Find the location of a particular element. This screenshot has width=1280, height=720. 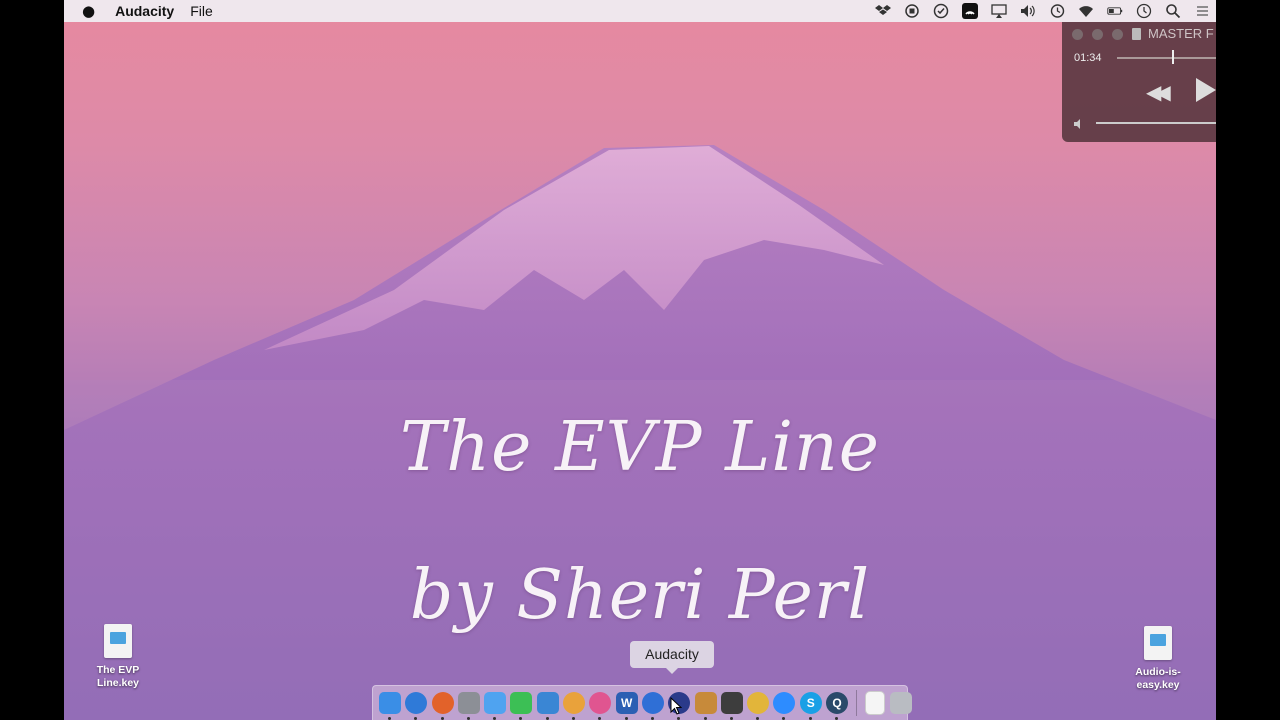

scrubber-handle is located at coordinates (1173, 57).